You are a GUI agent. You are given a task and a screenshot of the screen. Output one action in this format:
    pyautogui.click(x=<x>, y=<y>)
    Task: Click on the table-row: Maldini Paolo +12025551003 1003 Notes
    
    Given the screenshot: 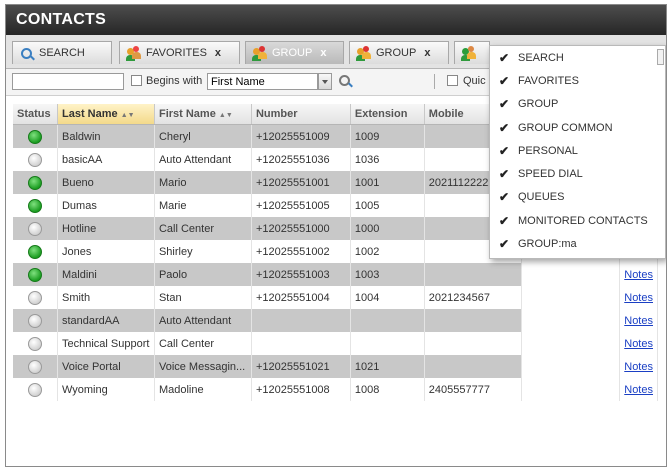 What is the action you would take?
    pyautogui.click(x=335, y=274)
    